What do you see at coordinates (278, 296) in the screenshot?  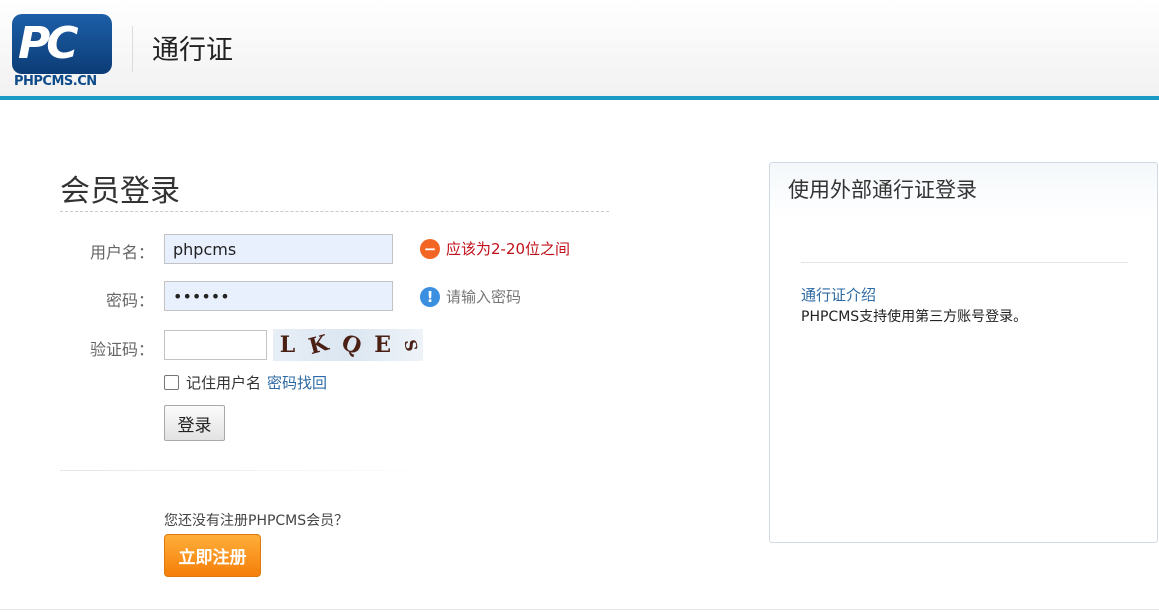 I see `password-input` at bounding box center [278, 296].